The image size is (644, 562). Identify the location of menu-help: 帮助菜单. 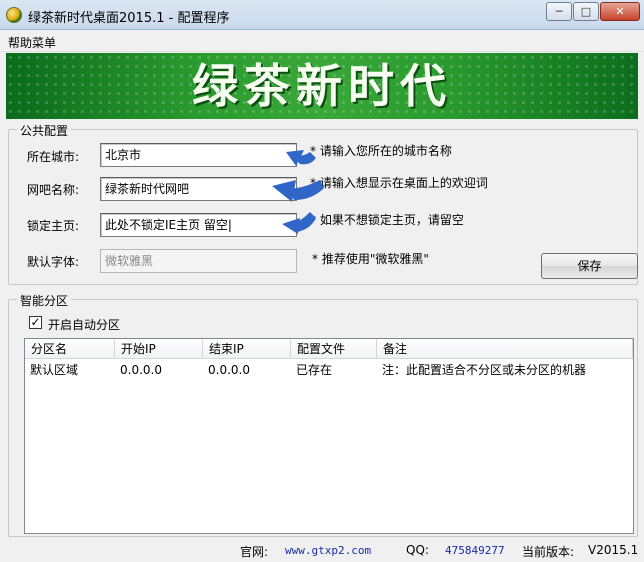
(32, 42).